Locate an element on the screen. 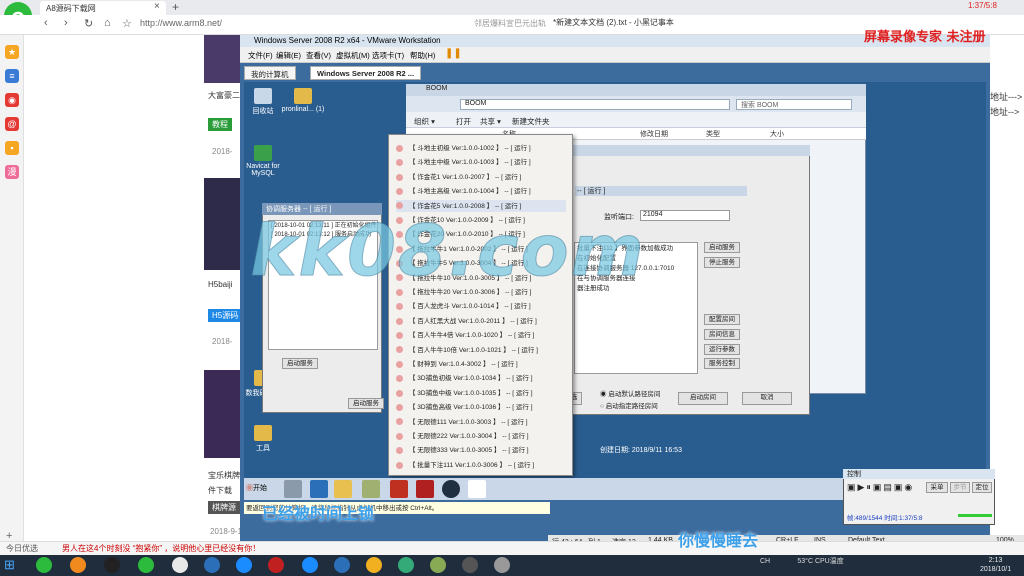 This screenshot has height=576, width=1024. toolbar-share: 共享 ▾ is located at coordinates (490, 121).